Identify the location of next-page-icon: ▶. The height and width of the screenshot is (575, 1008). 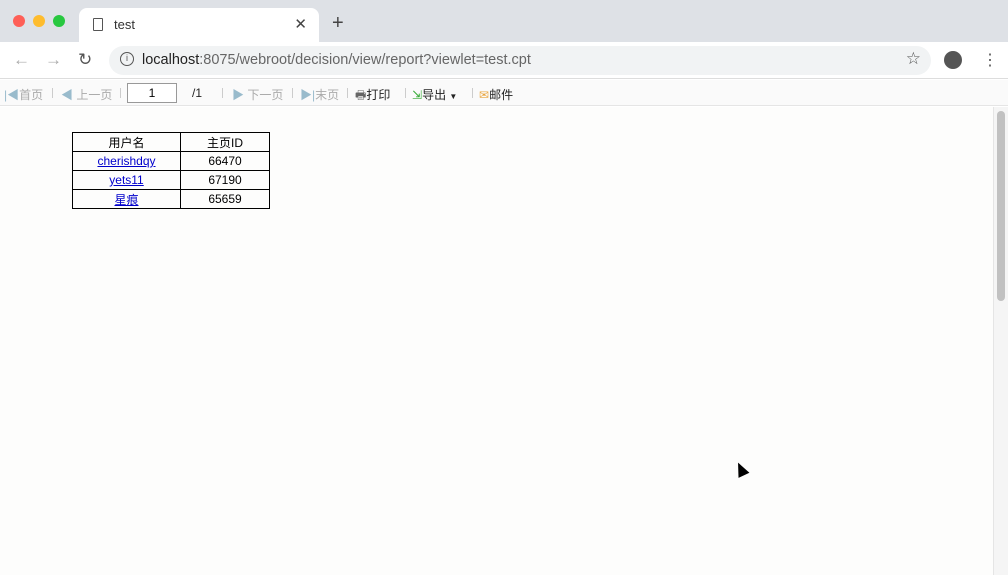
(238, 95).